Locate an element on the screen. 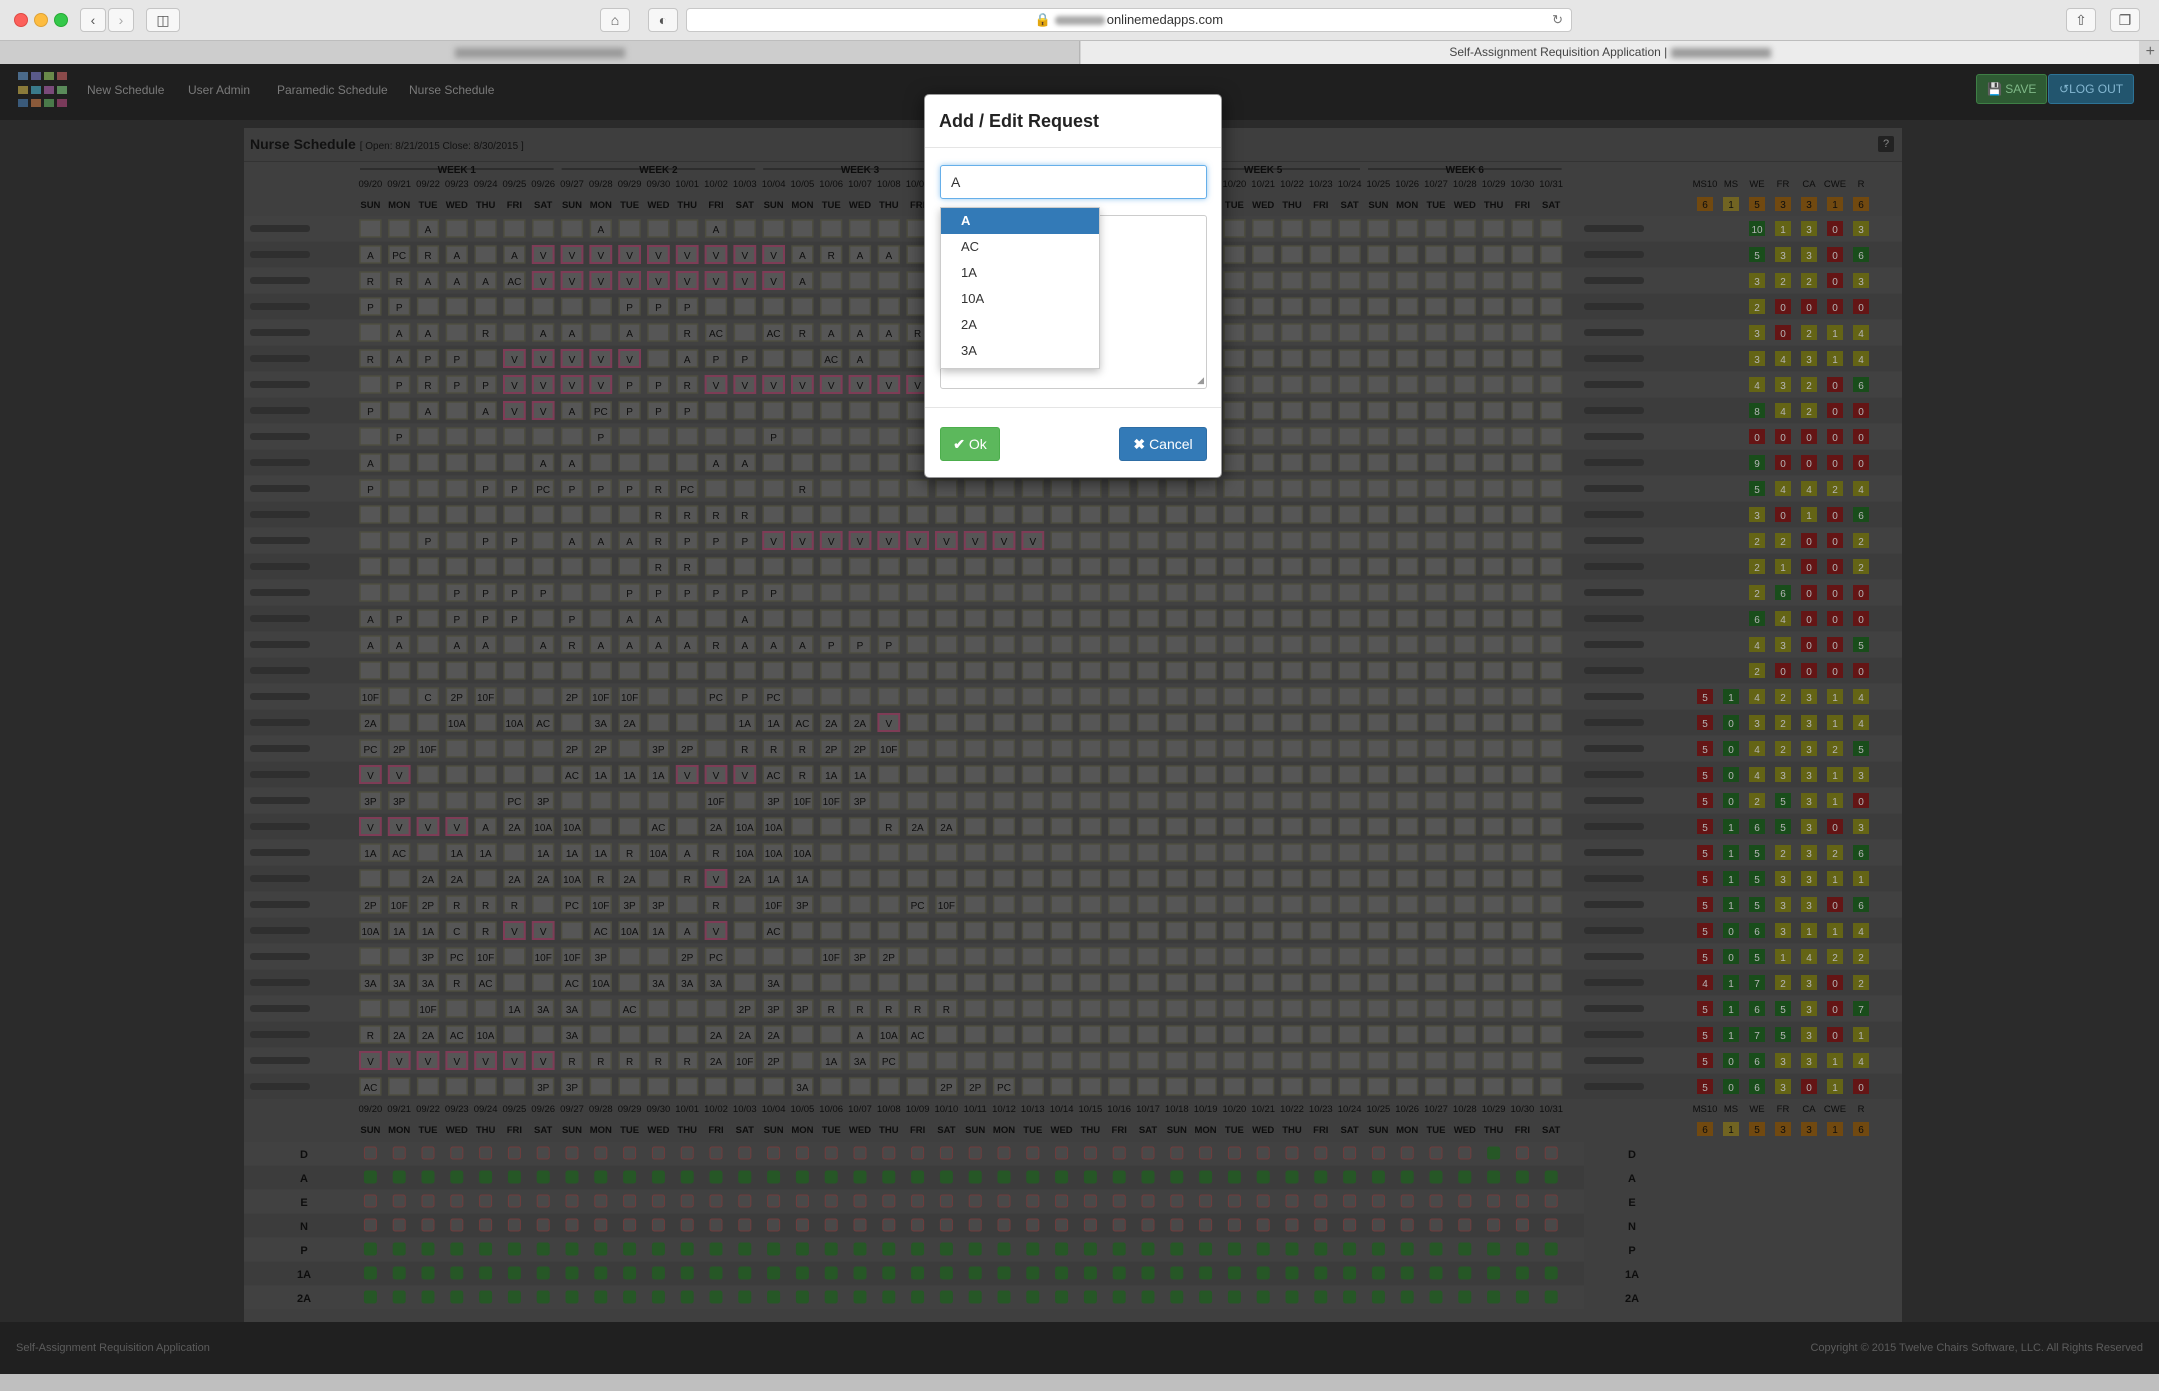 The height and width of the screenshot is (1391, 2159). request-code-input is located at coordinates (1073, 182).